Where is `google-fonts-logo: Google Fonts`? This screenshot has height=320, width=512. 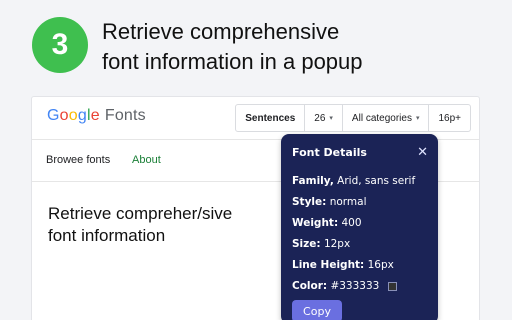
google-fonts-logo: Google Fonts is located at coordinates (96, 116).